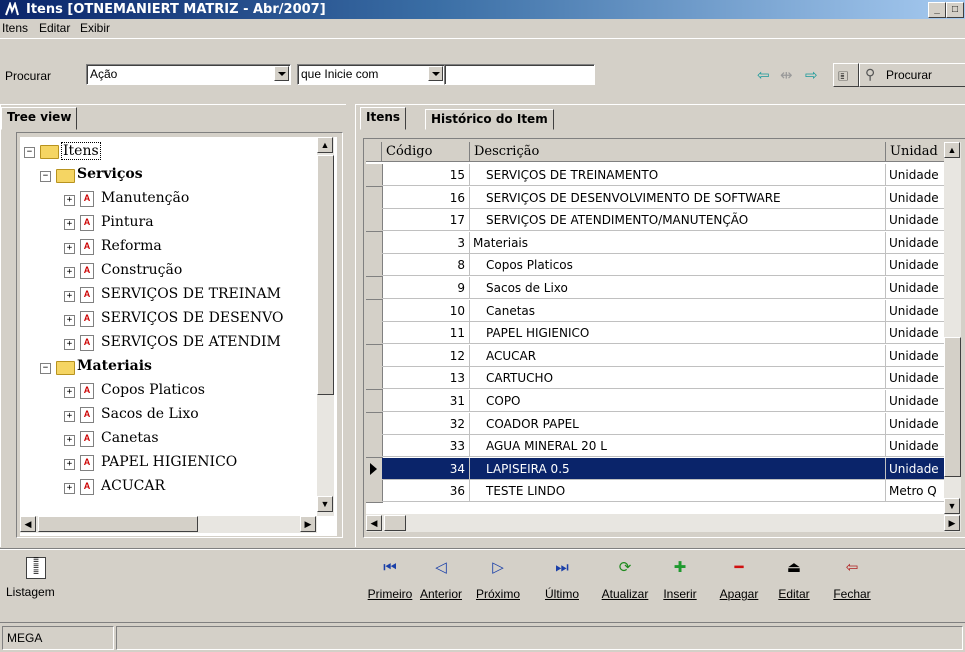 Image resolution: width=965 pixels, height=652 pixels. What do you see at coordinates (952, 328) in the screenshot?
I see `grid-vertical-scrollbar: ▲ ▼` at bounding box center [952, 328].